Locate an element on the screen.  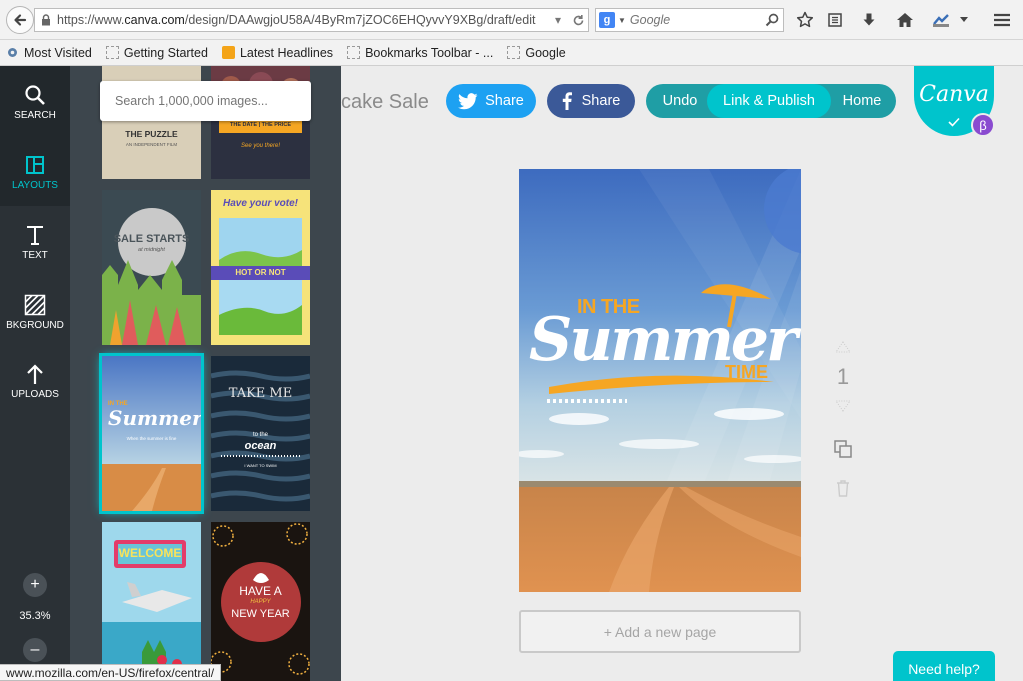
home-button: Home is located at coordinates (862, 101).